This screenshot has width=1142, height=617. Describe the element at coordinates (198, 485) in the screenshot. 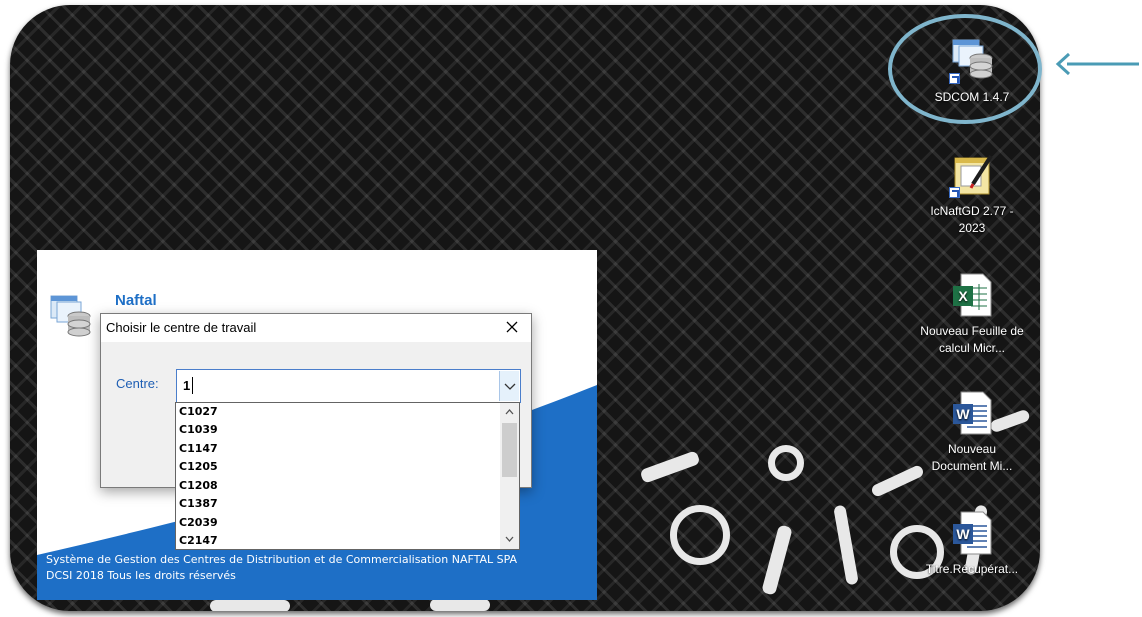

I see `dropdown-option: C1208` at that location.